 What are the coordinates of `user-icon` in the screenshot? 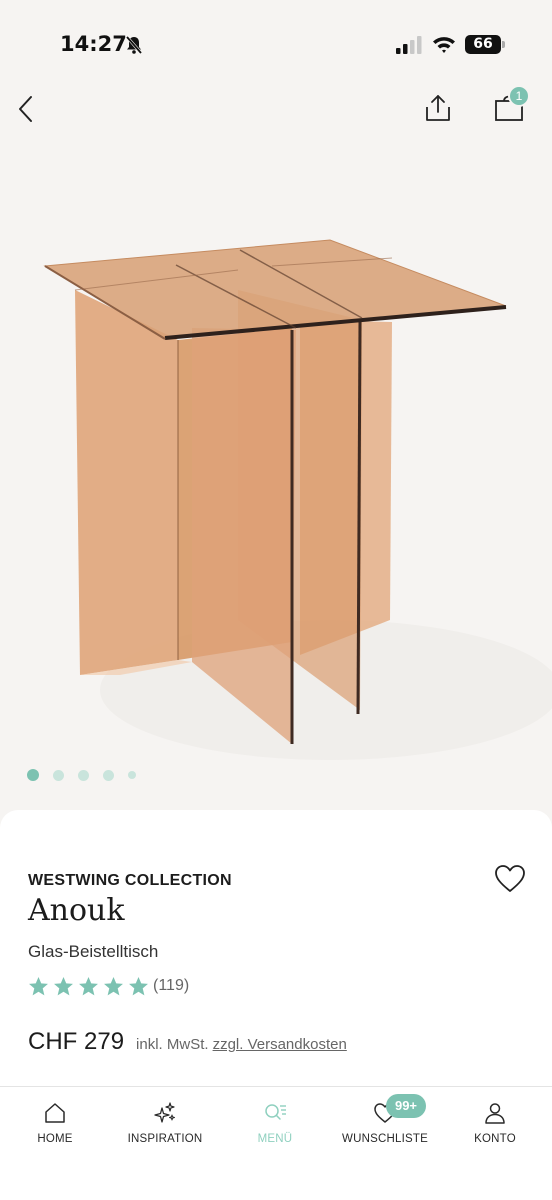 It's located at (495, 1113).